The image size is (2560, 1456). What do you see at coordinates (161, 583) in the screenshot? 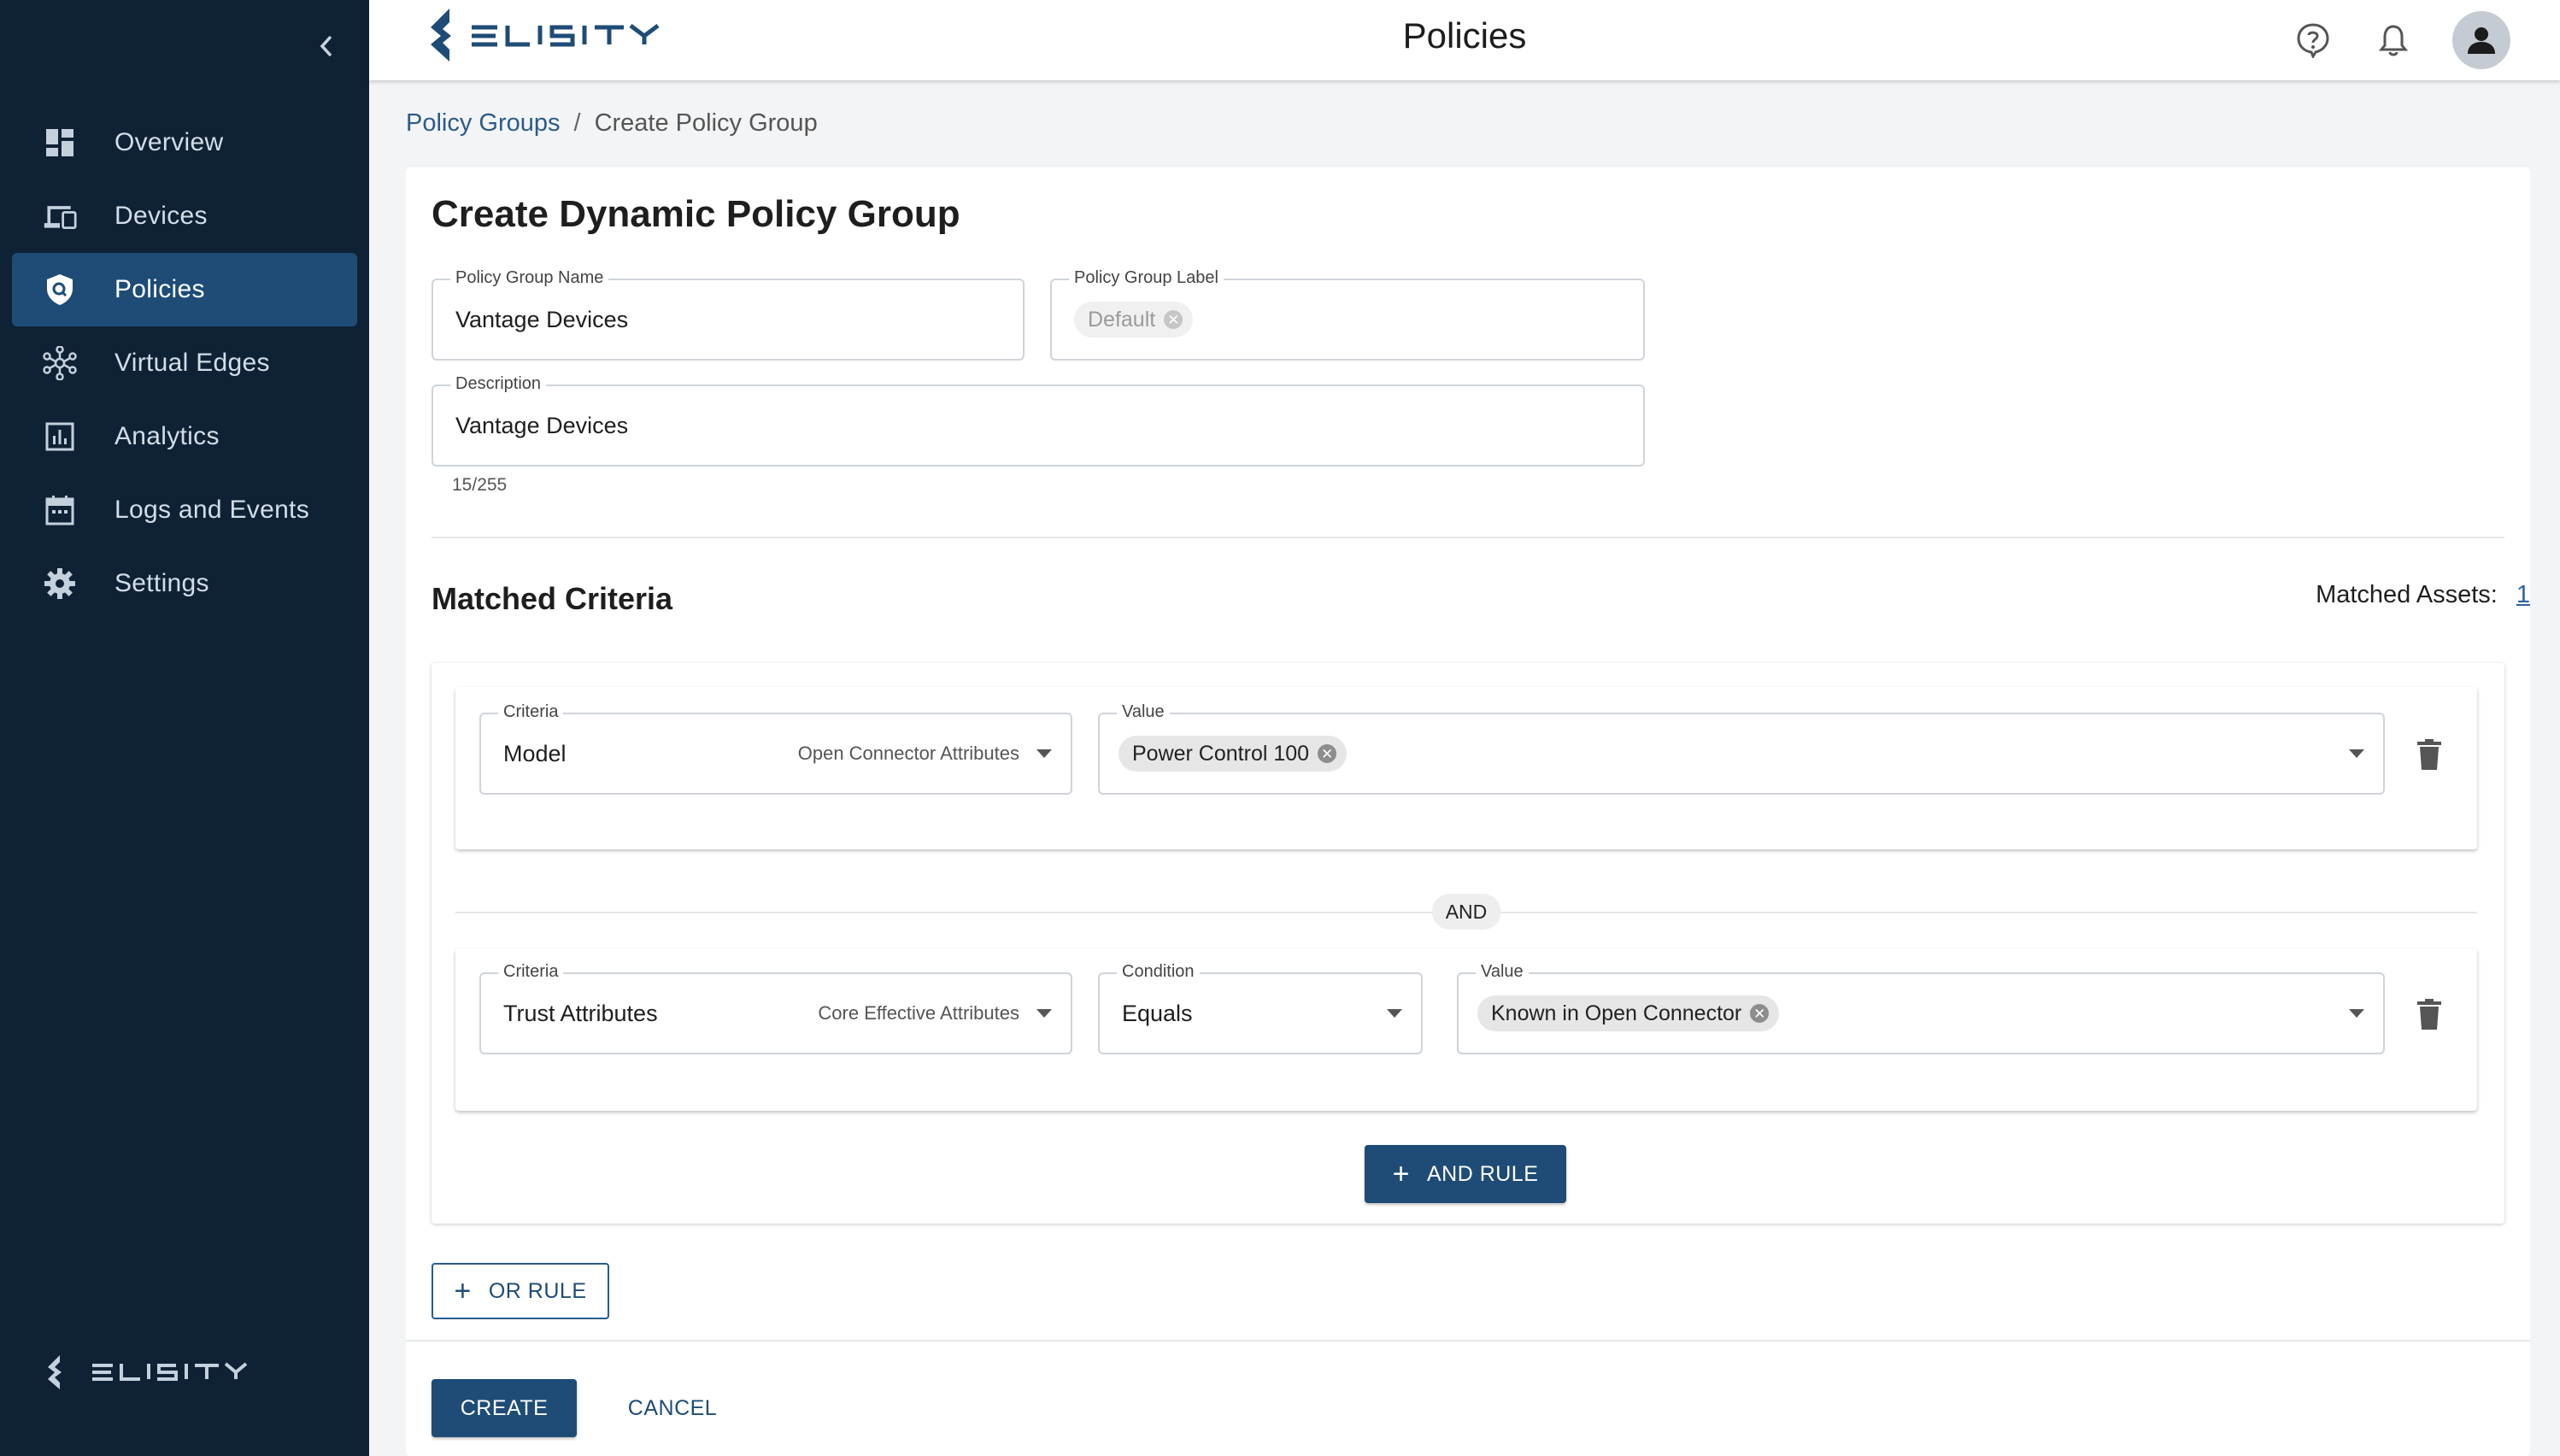
I see `sidebar-item-label: Settings` at bounding box center [161, 583].